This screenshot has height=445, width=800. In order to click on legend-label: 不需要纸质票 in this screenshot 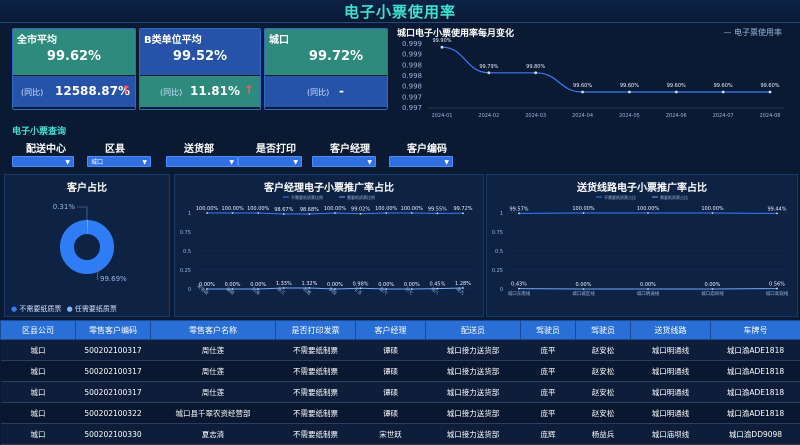, I will do `click(40, 309)`.